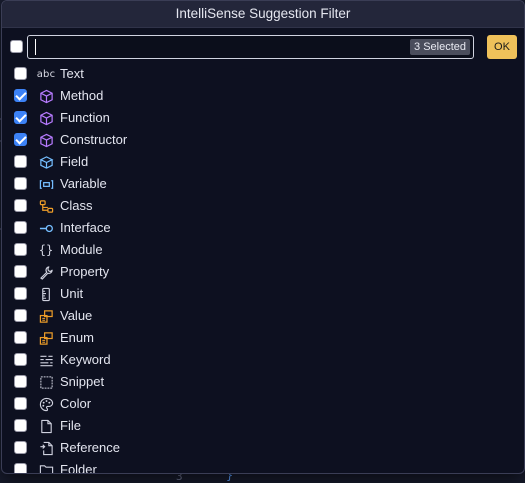 The width and height of the screenshot is (525, 483). What do you see at coordinates (90, 447) in the screenshot?
I see `list-item-label: Reference` at bounding box center [90, 447].